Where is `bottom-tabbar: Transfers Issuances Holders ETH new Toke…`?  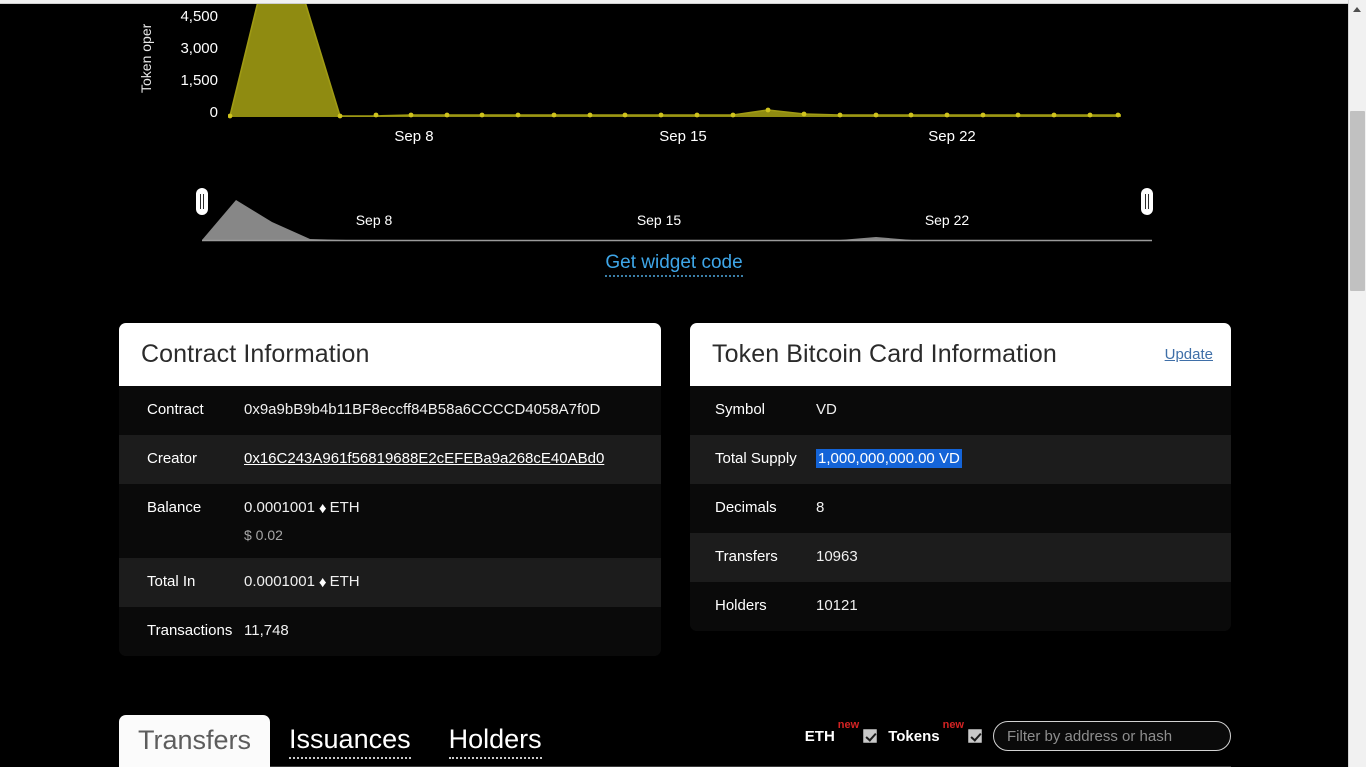
bottom-tabbar: Transfers Issuances Holders ETH new Toke… is located at coordinates (675, 736).